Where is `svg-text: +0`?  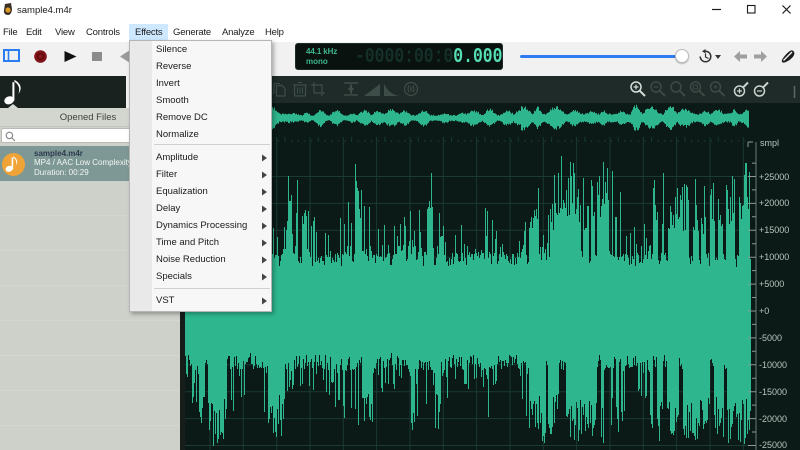
svg-text: +0 is located at coordinates (764, 311).